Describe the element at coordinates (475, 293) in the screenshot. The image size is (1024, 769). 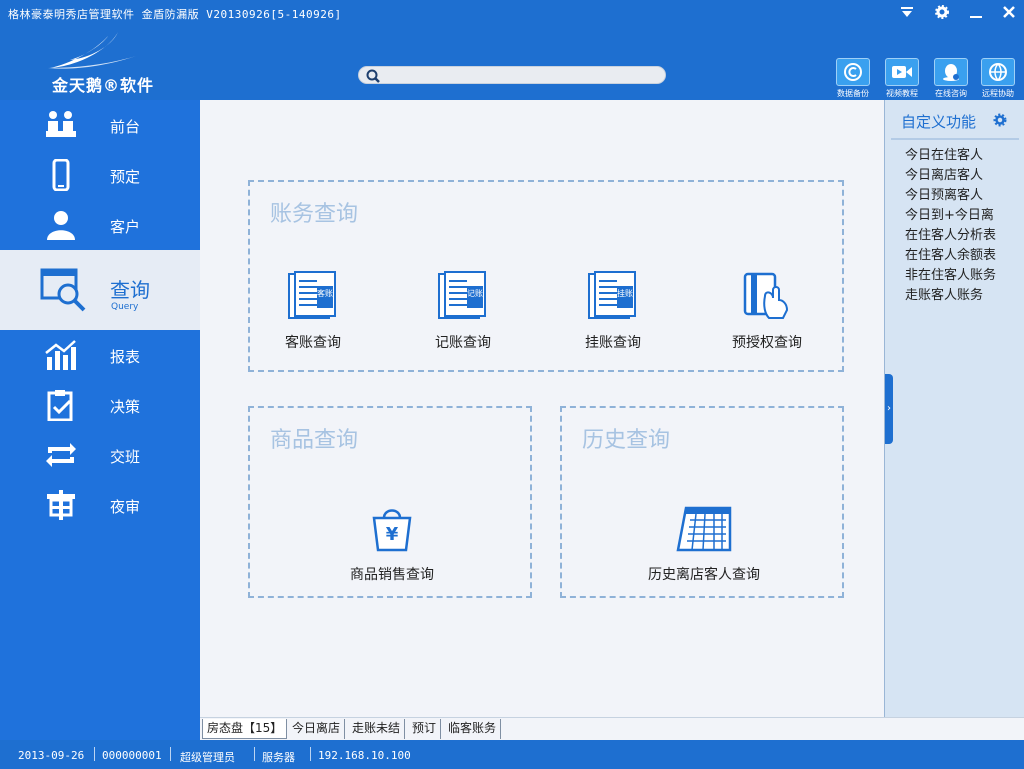
I see `tag-text-top: 记账` at that location.